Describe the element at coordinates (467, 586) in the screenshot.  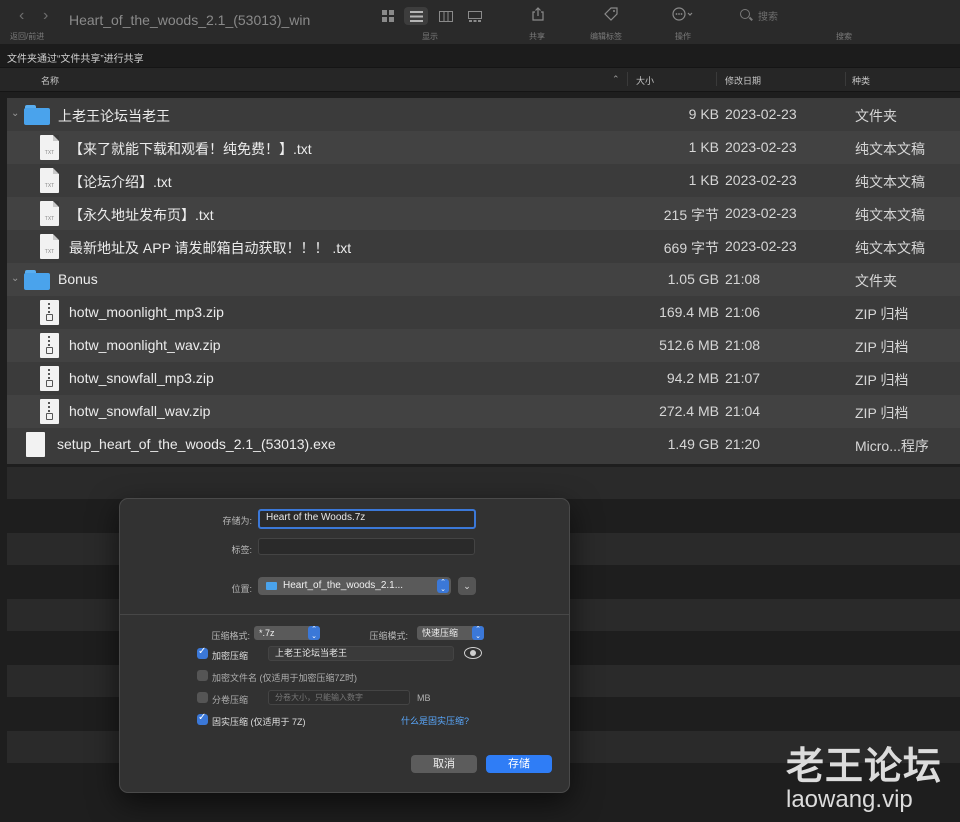
I see `expand-dialog-button: ⌄` at that location.